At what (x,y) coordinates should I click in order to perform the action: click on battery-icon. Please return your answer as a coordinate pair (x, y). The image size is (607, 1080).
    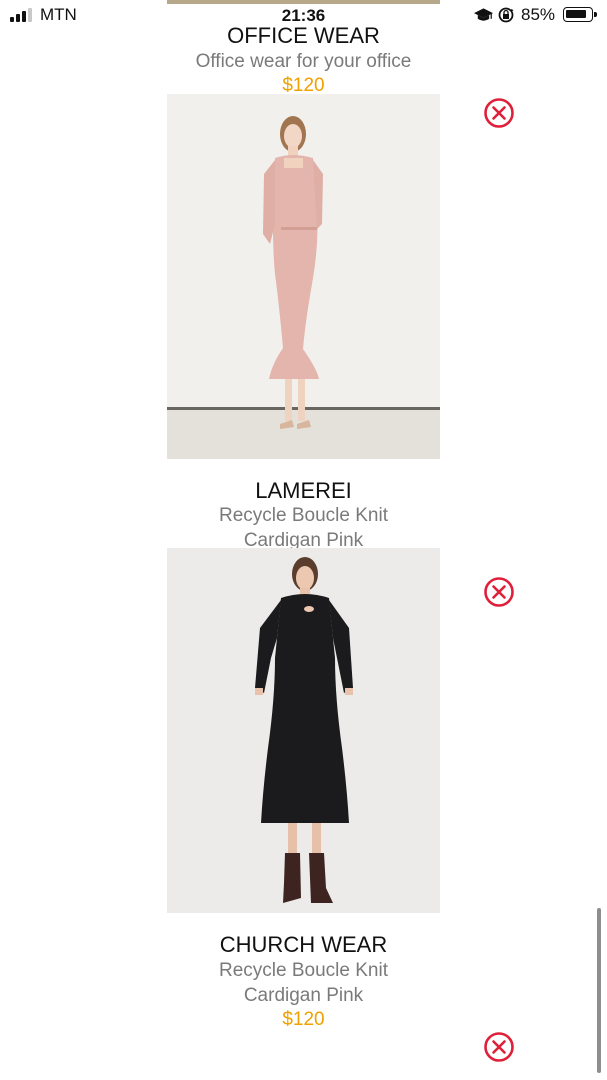
    Looking at the image, I should click on (580, 14).